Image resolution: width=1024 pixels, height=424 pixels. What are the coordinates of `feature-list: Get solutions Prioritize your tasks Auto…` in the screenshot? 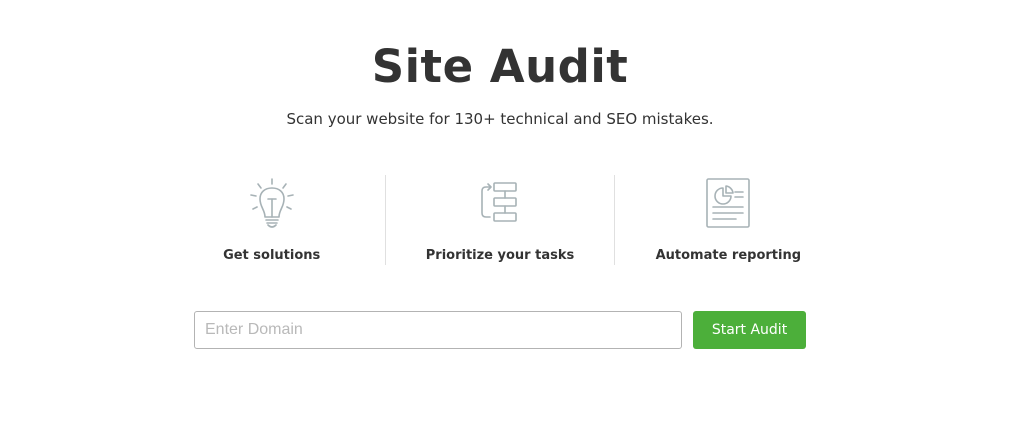 It's located at (500, 220).